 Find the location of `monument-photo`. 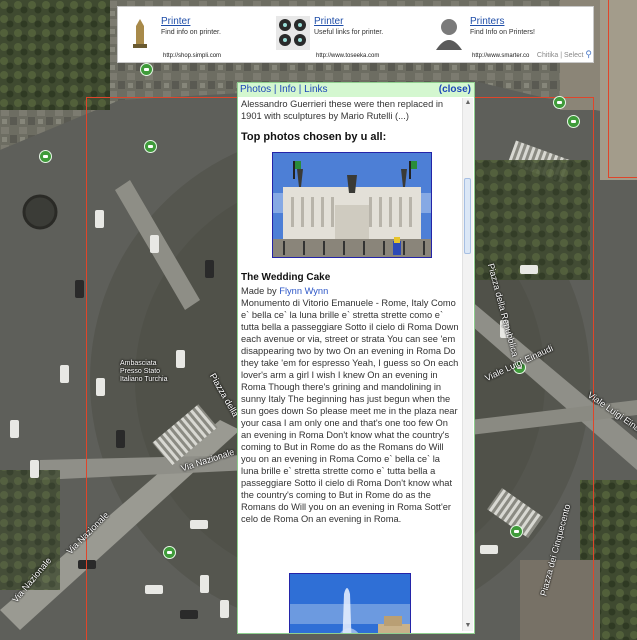

monument-photo is located at coordinates (352, 205).